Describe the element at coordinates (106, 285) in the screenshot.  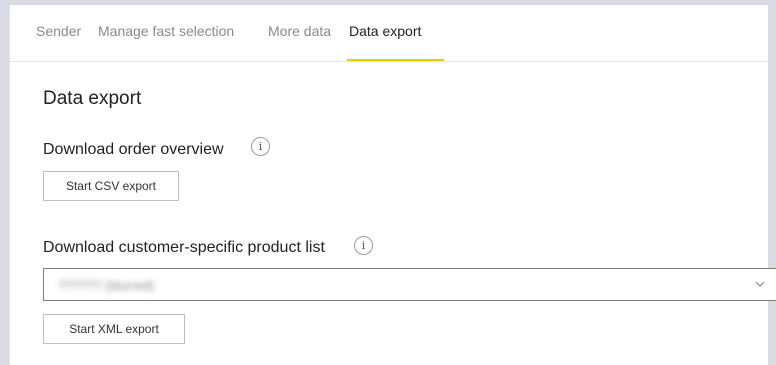
I see `select-value: ?????? (blurred)` at that location.